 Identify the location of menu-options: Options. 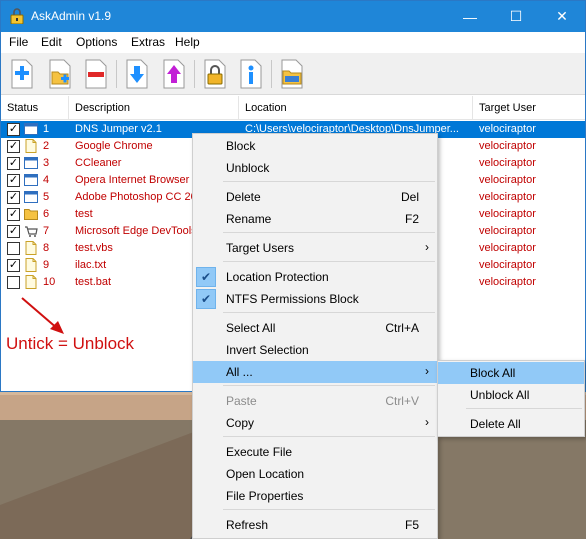
(96, 42).